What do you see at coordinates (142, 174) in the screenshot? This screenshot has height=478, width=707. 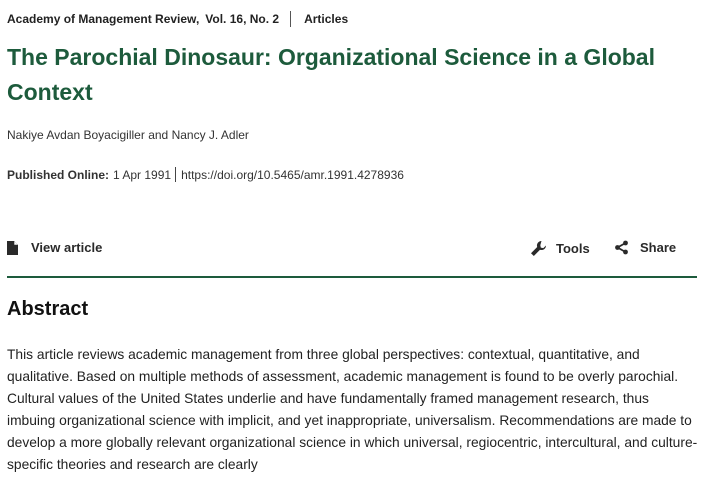 I see `published-date: 1 Apr 1991` at bounding box center [142, 174].